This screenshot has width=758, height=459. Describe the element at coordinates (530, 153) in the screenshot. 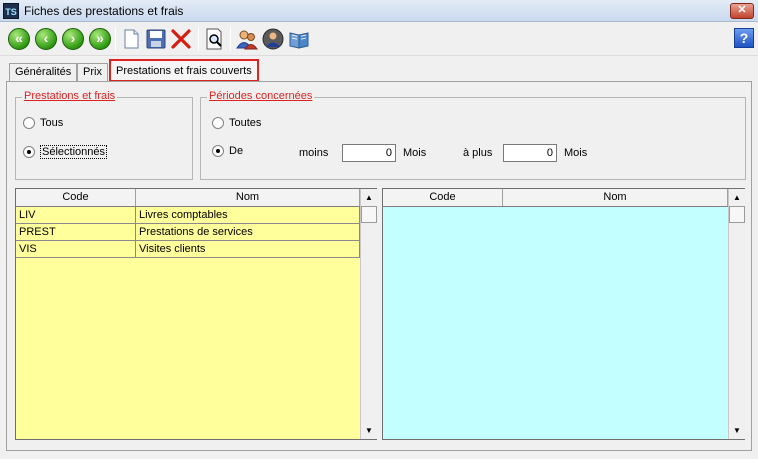

I see `plus-mois-input: 0` at that location.